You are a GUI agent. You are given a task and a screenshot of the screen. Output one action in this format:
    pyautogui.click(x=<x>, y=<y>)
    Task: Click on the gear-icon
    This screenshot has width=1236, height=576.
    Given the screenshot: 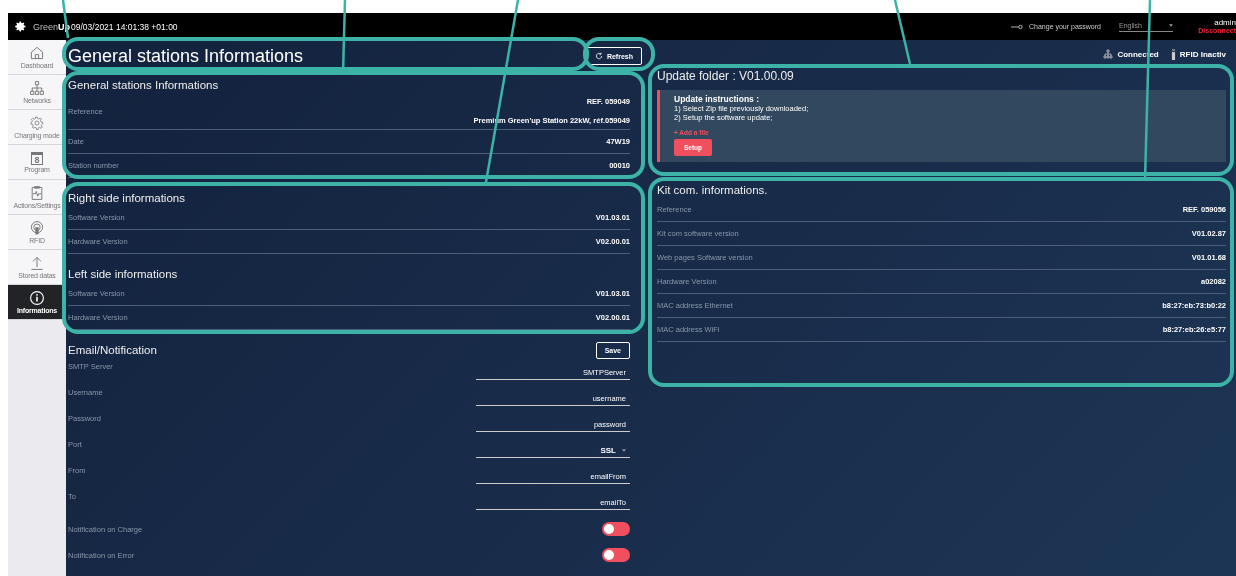 What is the action you would take?
    pyautogui.click(x=37, y=123)
    